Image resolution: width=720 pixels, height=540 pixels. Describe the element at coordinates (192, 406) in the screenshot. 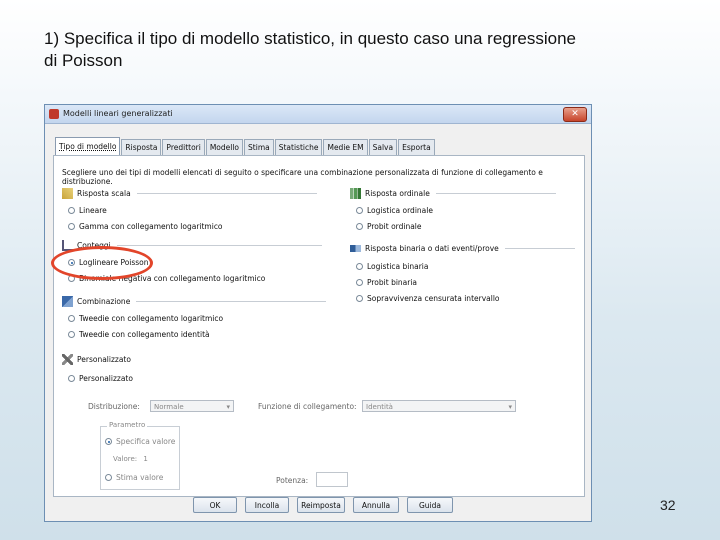

I see `distribuzione-select: Normale ▾` at that location.